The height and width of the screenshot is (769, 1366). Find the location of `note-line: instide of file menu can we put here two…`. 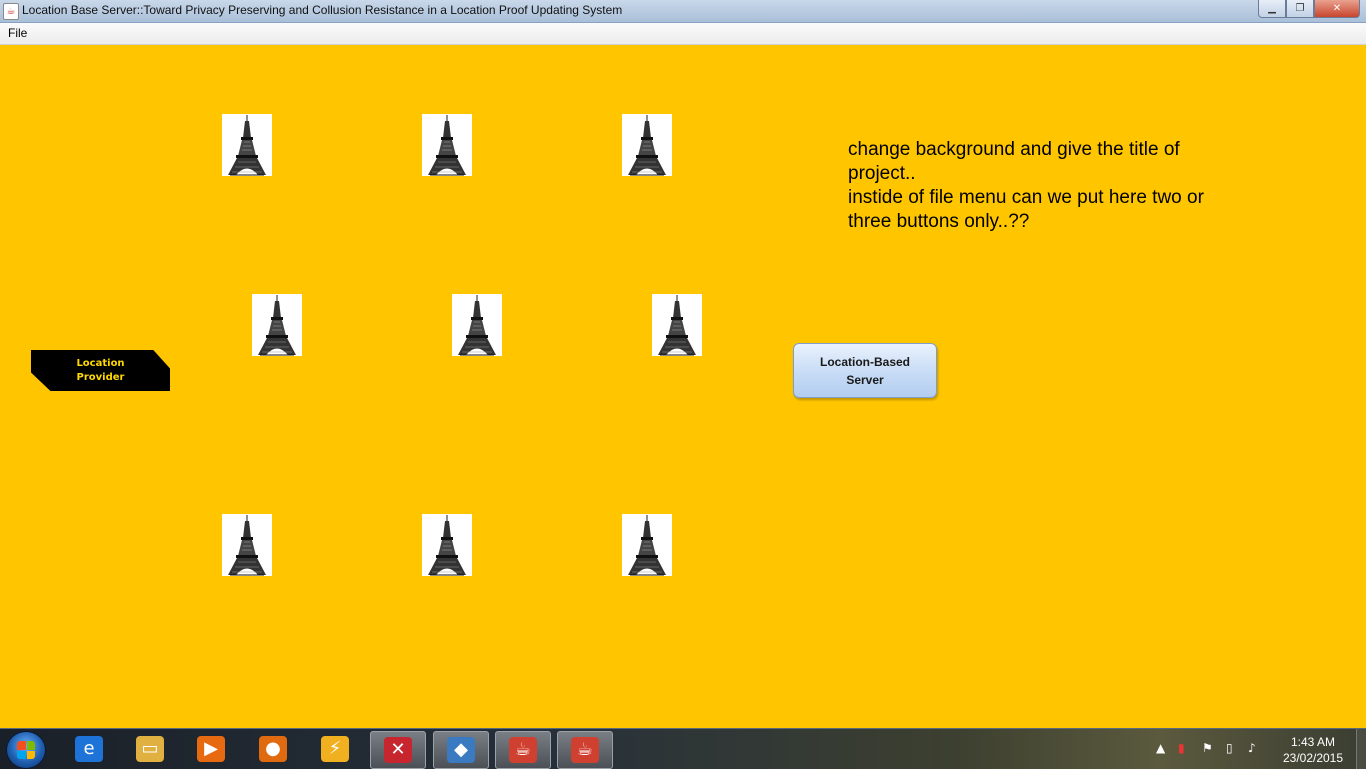

note-line: instide of file menu can we put here two… is located at coordinates (1026, 197).